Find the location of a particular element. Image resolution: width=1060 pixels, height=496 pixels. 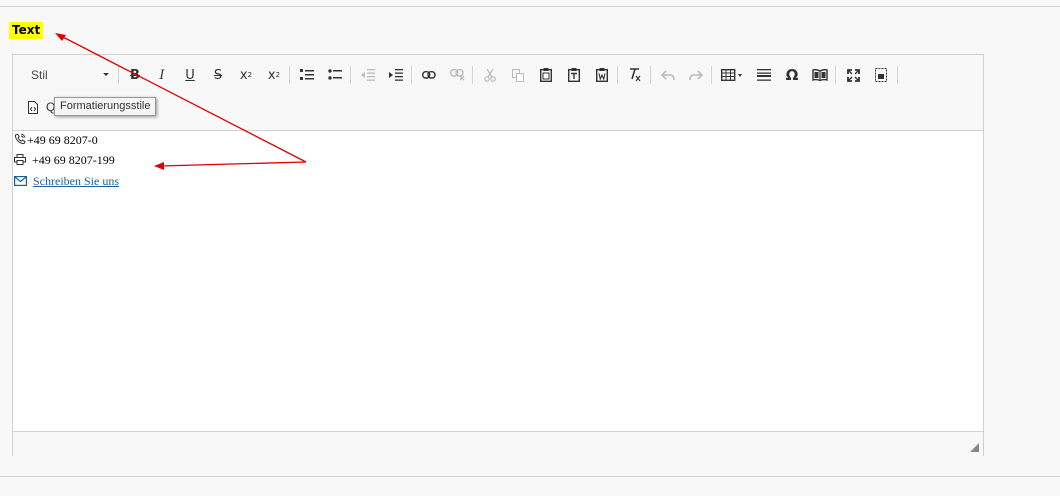

unlink-icon is located at coordinates (457, 75).